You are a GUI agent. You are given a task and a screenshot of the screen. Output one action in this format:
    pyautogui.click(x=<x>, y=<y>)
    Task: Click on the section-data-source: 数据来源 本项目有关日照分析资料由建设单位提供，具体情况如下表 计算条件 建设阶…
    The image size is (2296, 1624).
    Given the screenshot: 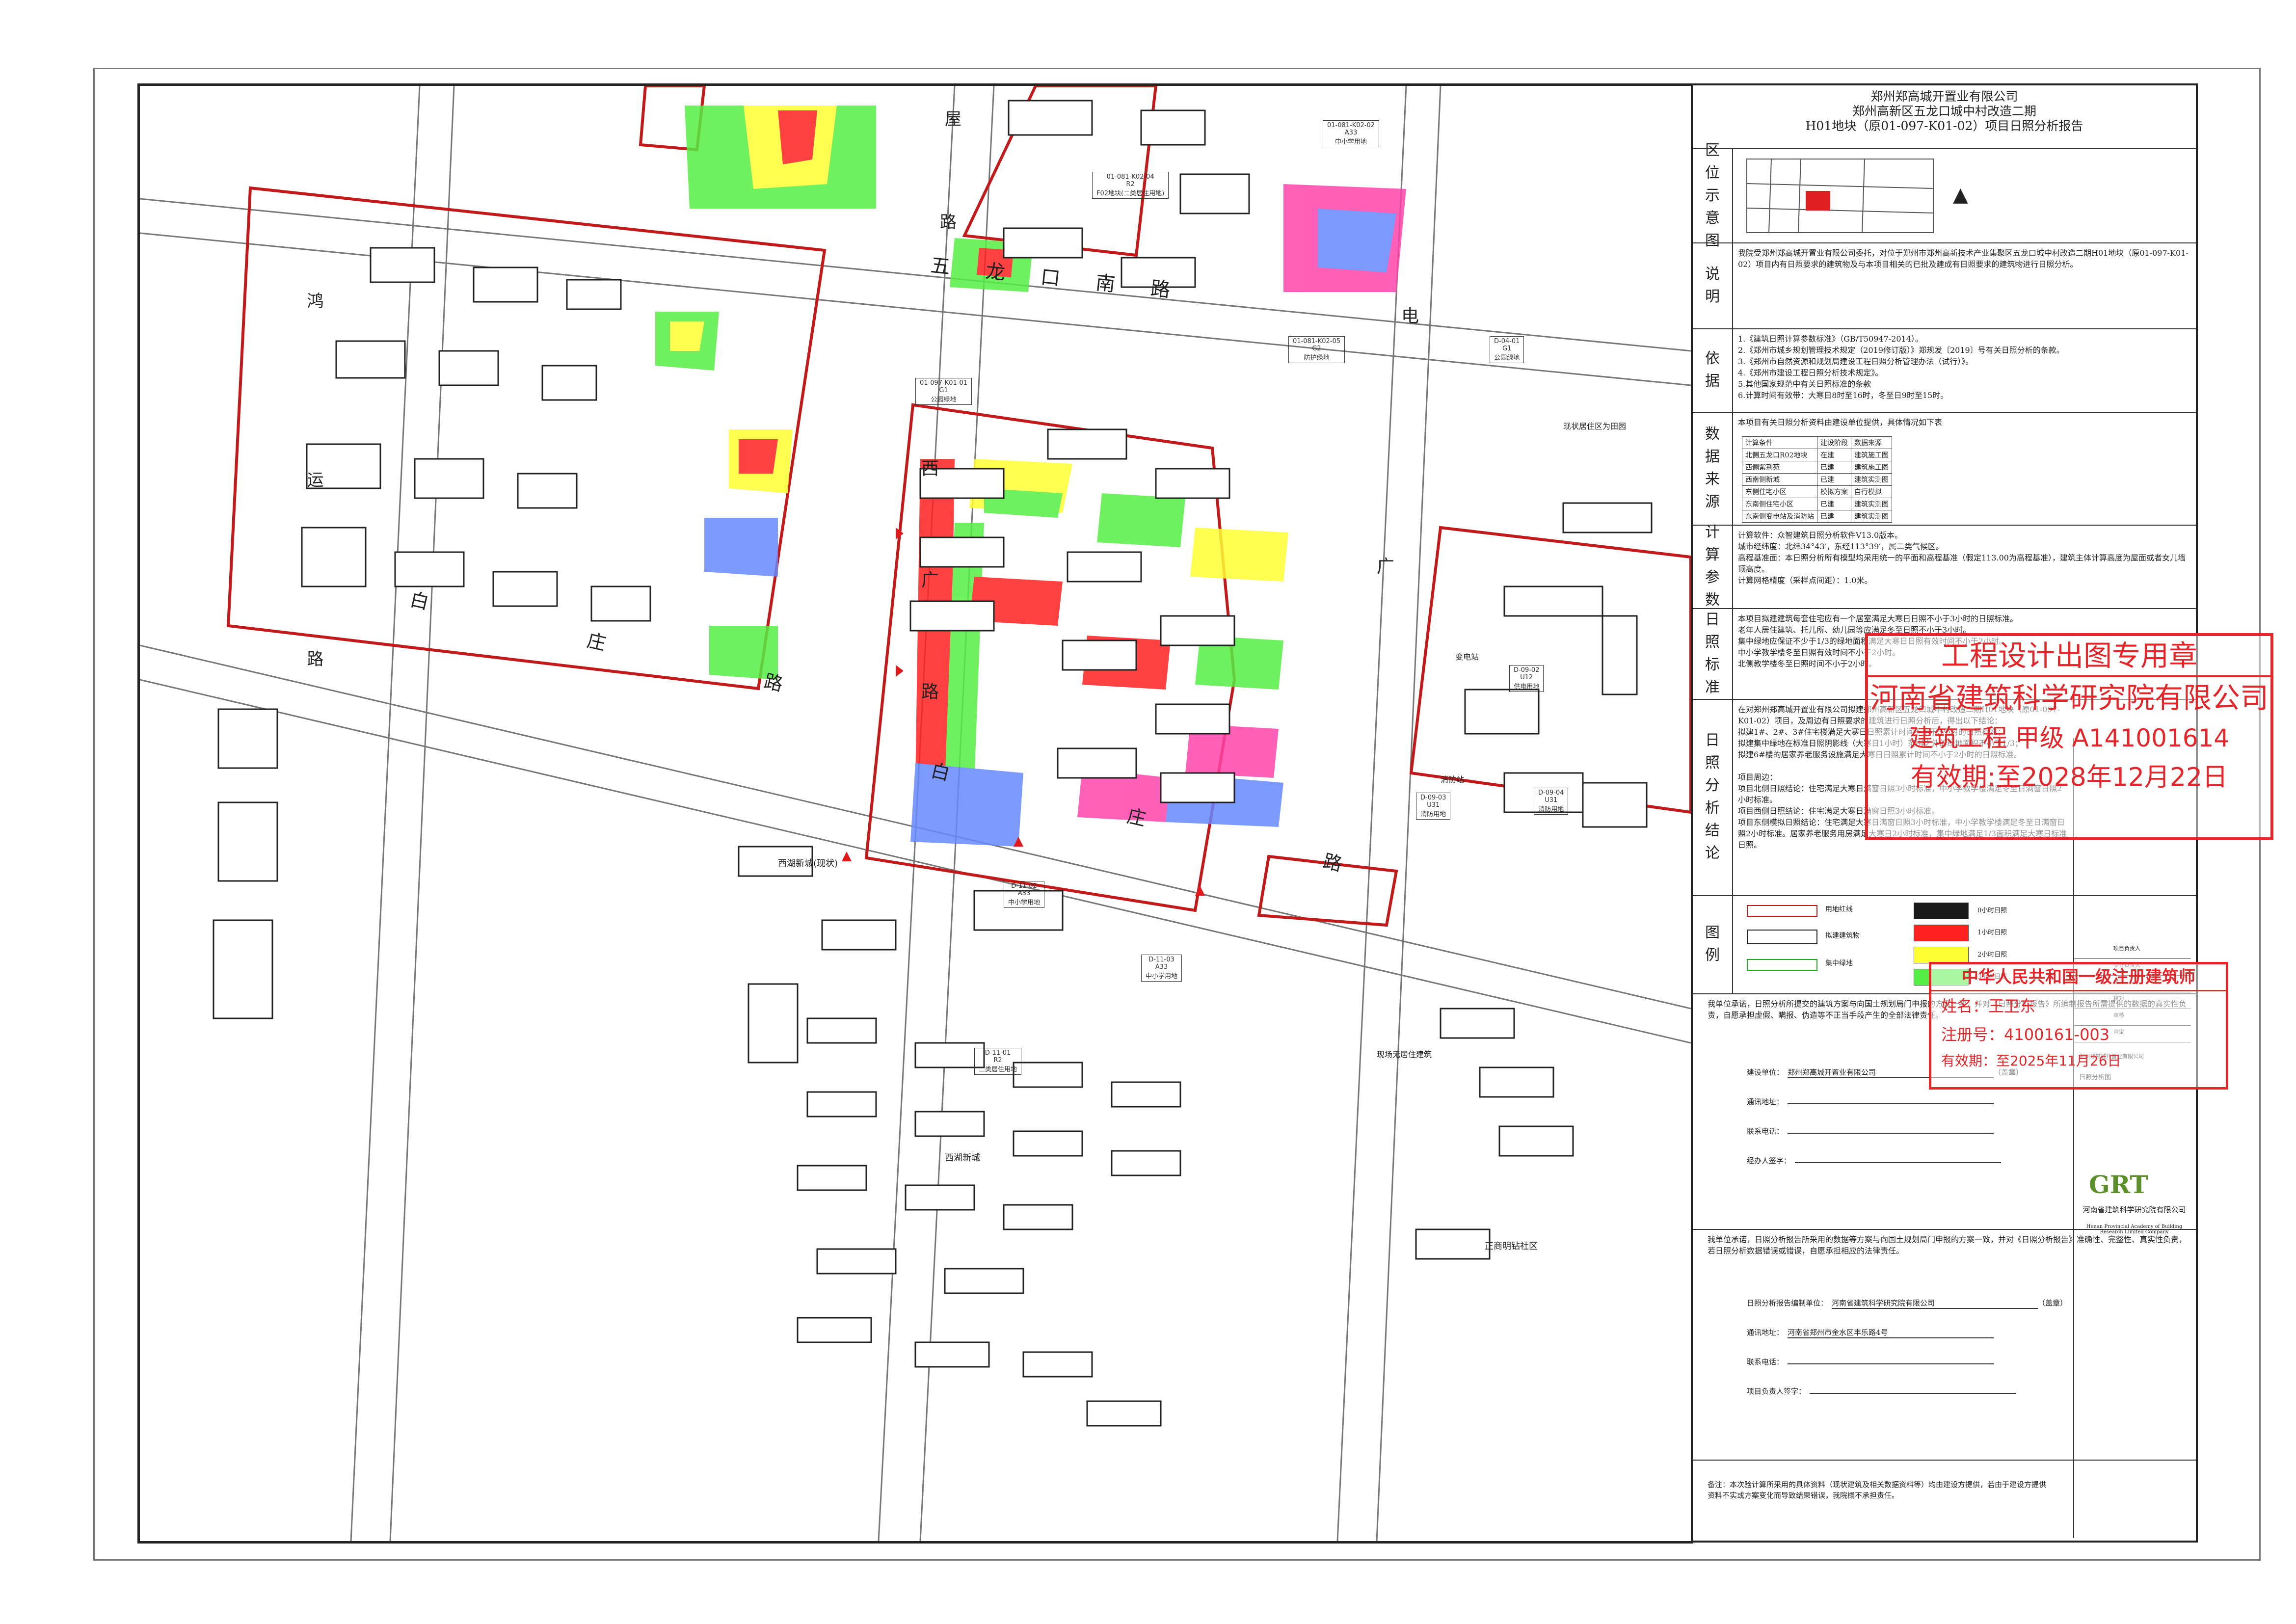 What is the action you would take?
    pyautogui.click(x=1944, y=469)
    